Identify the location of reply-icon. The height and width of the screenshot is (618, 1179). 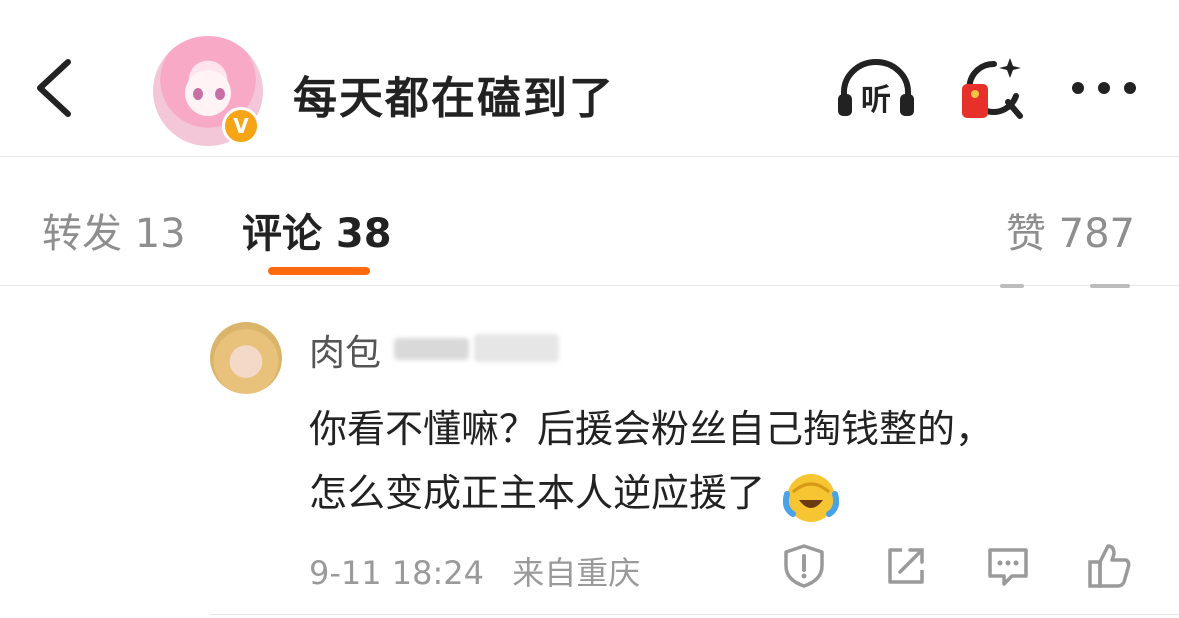
(1008, 566).